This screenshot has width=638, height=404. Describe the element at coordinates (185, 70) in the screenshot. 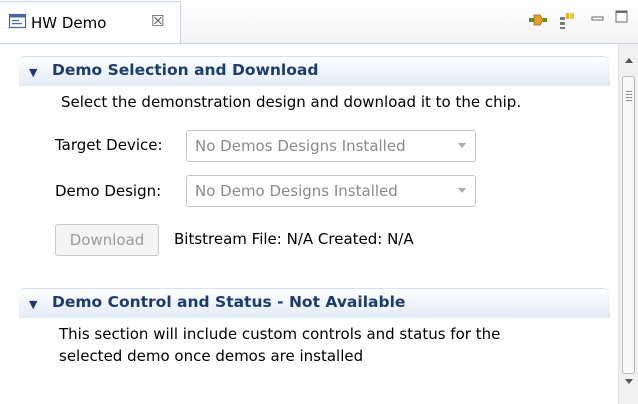

I see `section-title: Demo Selection and Download` at that location.